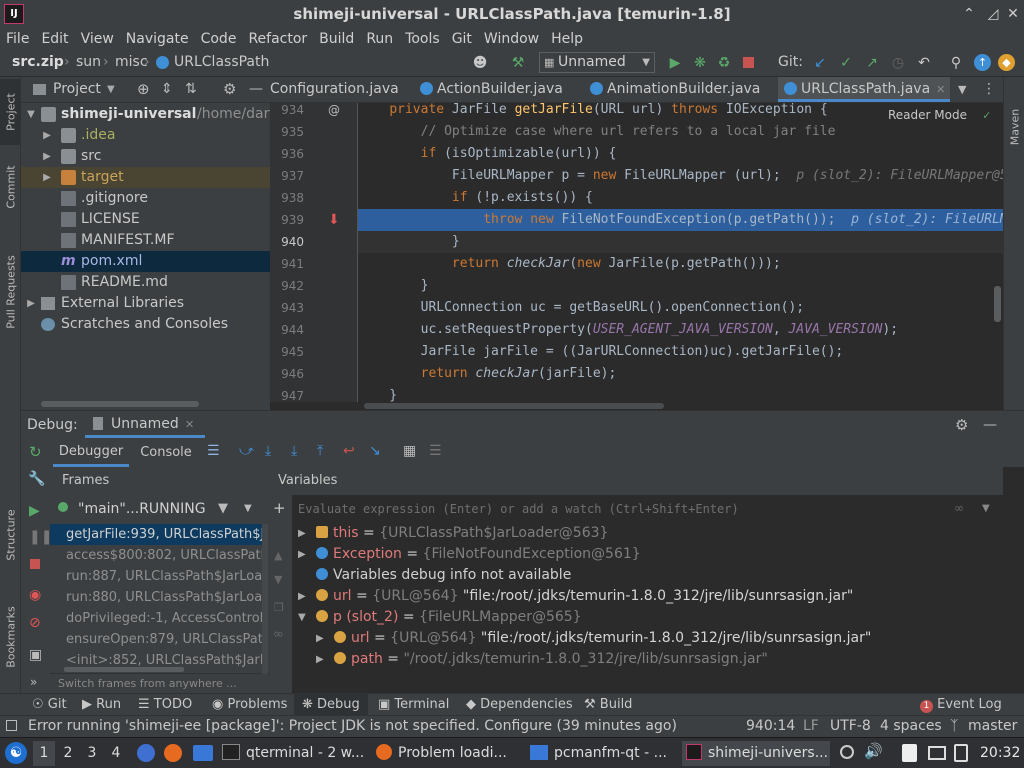 The height and width of the screenshot is (768, 1024). Describe the element at coordinates (336, 39) in the screenshot. I see `menu-build: Build` at that location.